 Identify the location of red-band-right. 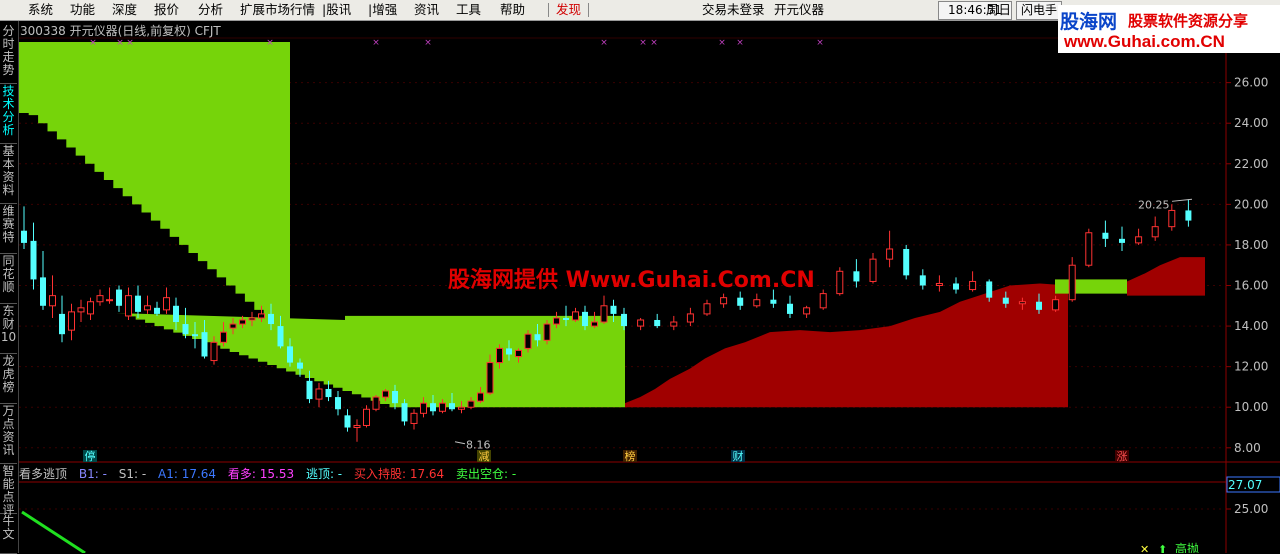
(1166, 276).